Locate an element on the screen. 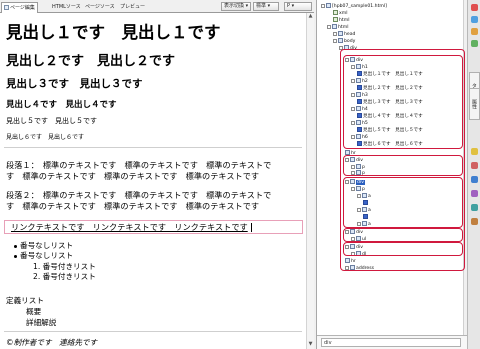 The image size is (480, 349). heading-1: 見出し１です 見出し１です is located at coordinates (113, 31).